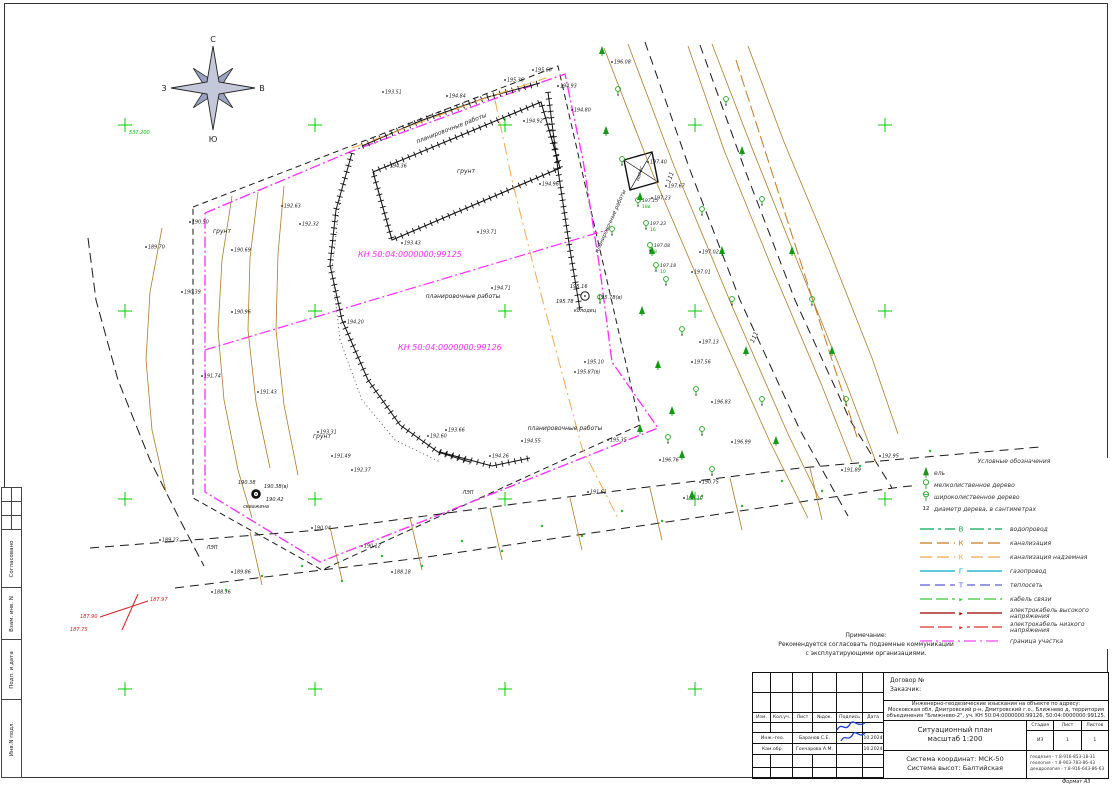  What do you see at coordinates (466, 171) in the screenshot?
I see `map-label: грунт` at bounding box center [466, 171].